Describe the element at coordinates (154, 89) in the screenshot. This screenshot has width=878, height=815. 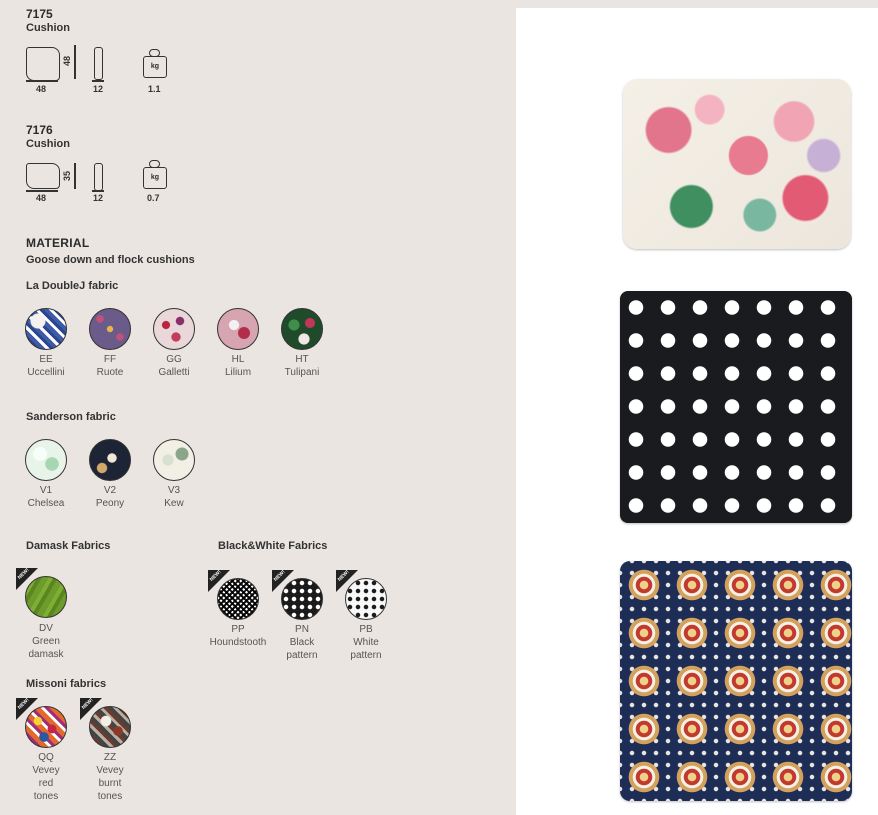
I see `weight-7175: 1.1` at that location.